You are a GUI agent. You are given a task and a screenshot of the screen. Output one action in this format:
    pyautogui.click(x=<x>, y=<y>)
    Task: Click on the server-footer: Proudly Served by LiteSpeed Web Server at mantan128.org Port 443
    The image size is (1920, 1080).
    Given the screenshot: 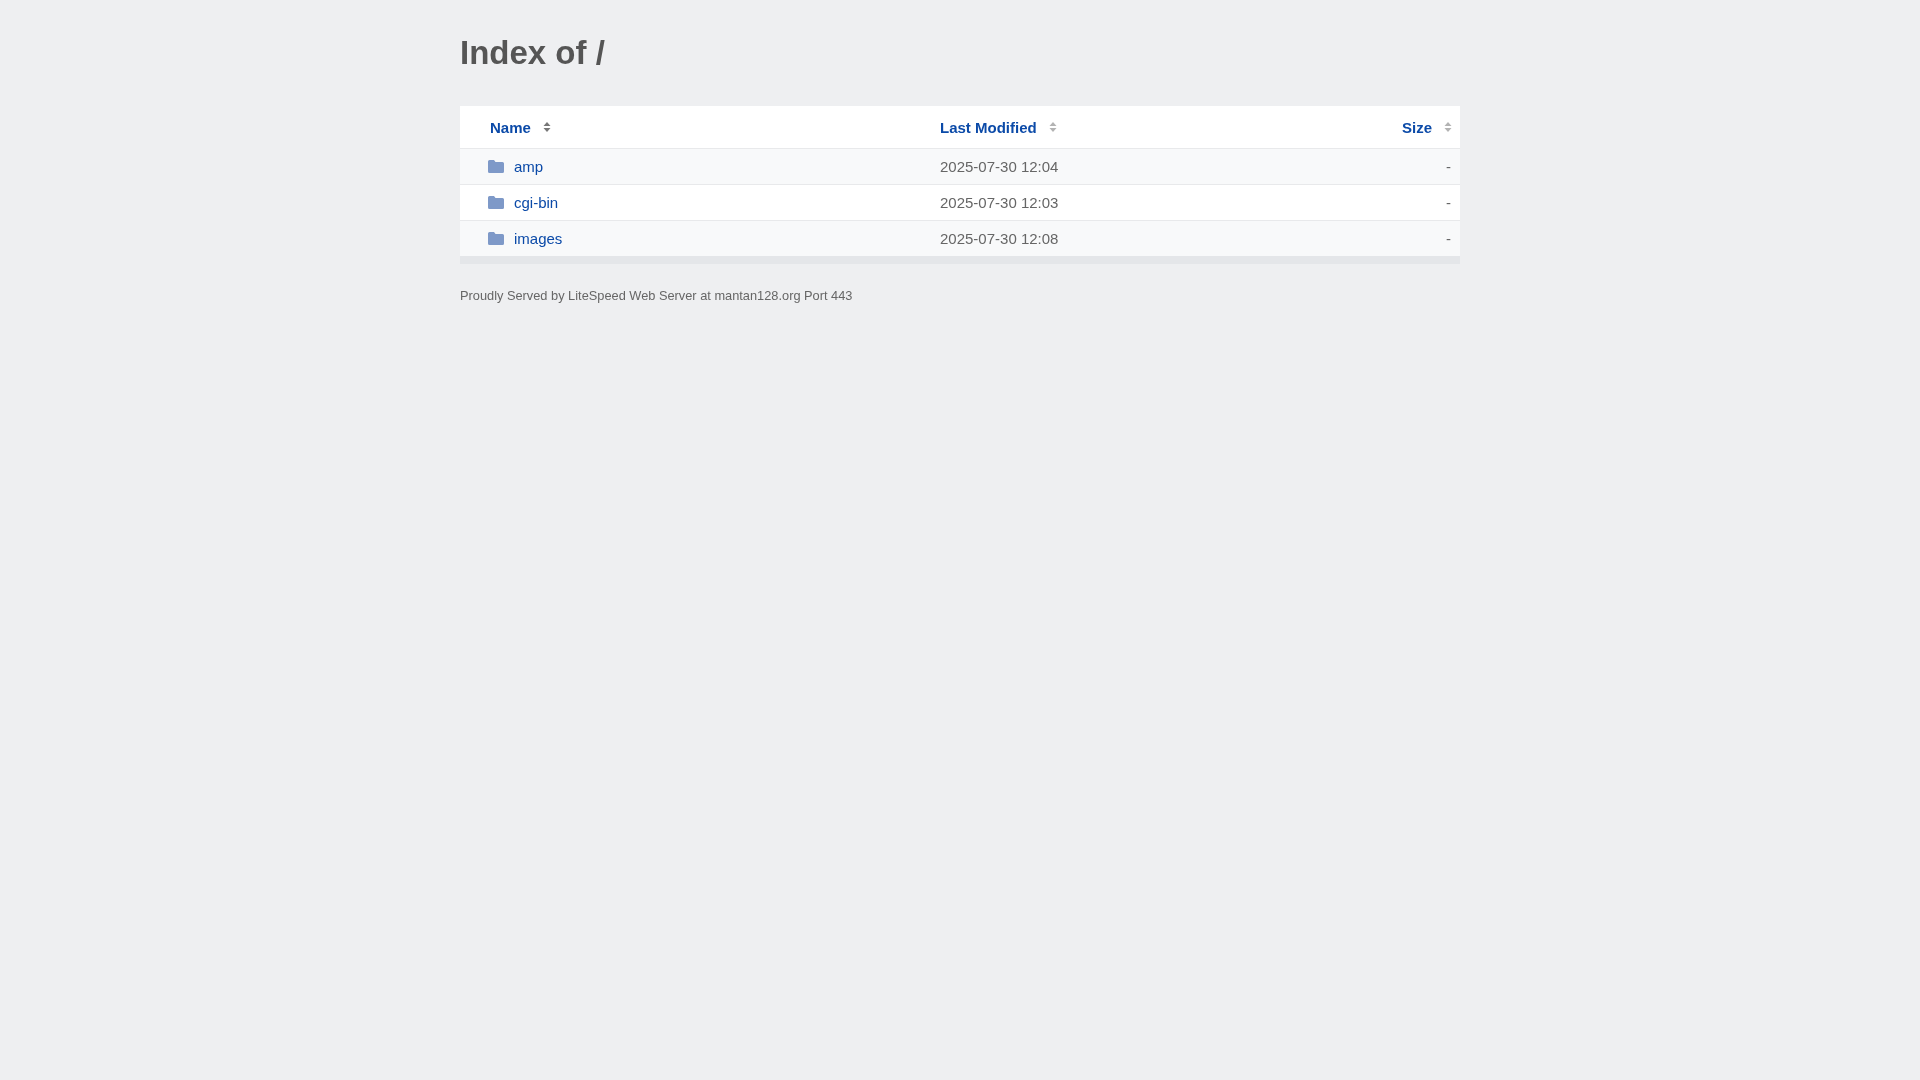 What is the action you would take?
    pyautogui.click(x=960, y=295)
    